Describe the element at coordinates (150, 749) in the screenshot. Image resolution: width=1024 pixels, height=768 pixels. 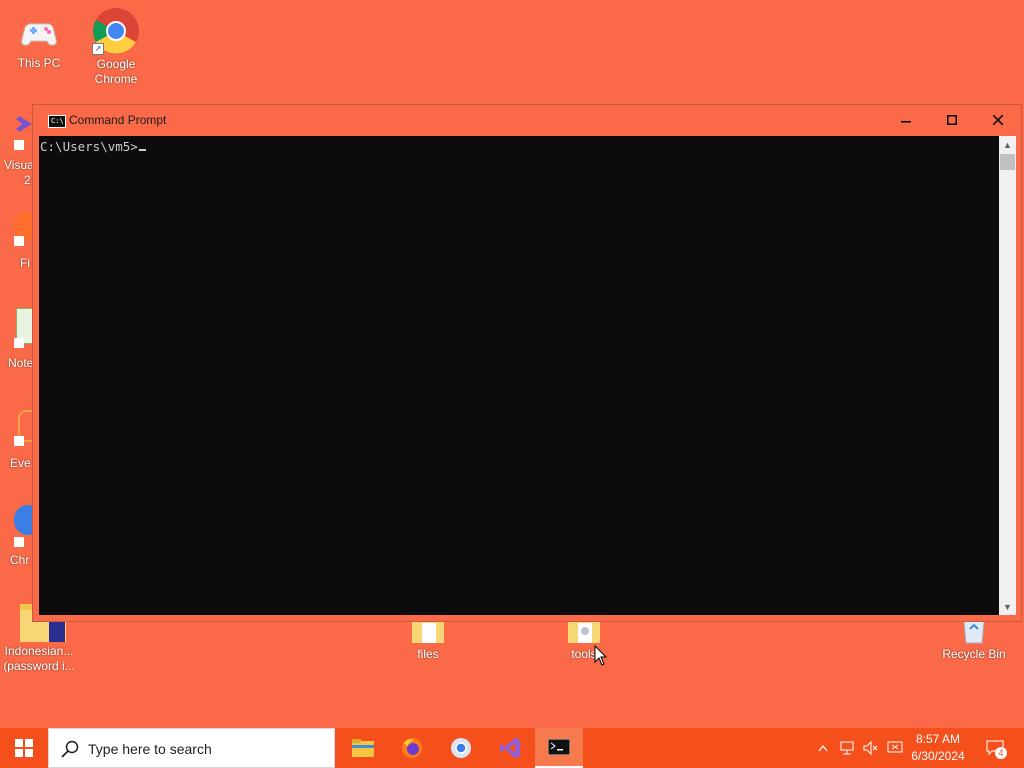
I see `search-placeholder: Type here to search` at that location.